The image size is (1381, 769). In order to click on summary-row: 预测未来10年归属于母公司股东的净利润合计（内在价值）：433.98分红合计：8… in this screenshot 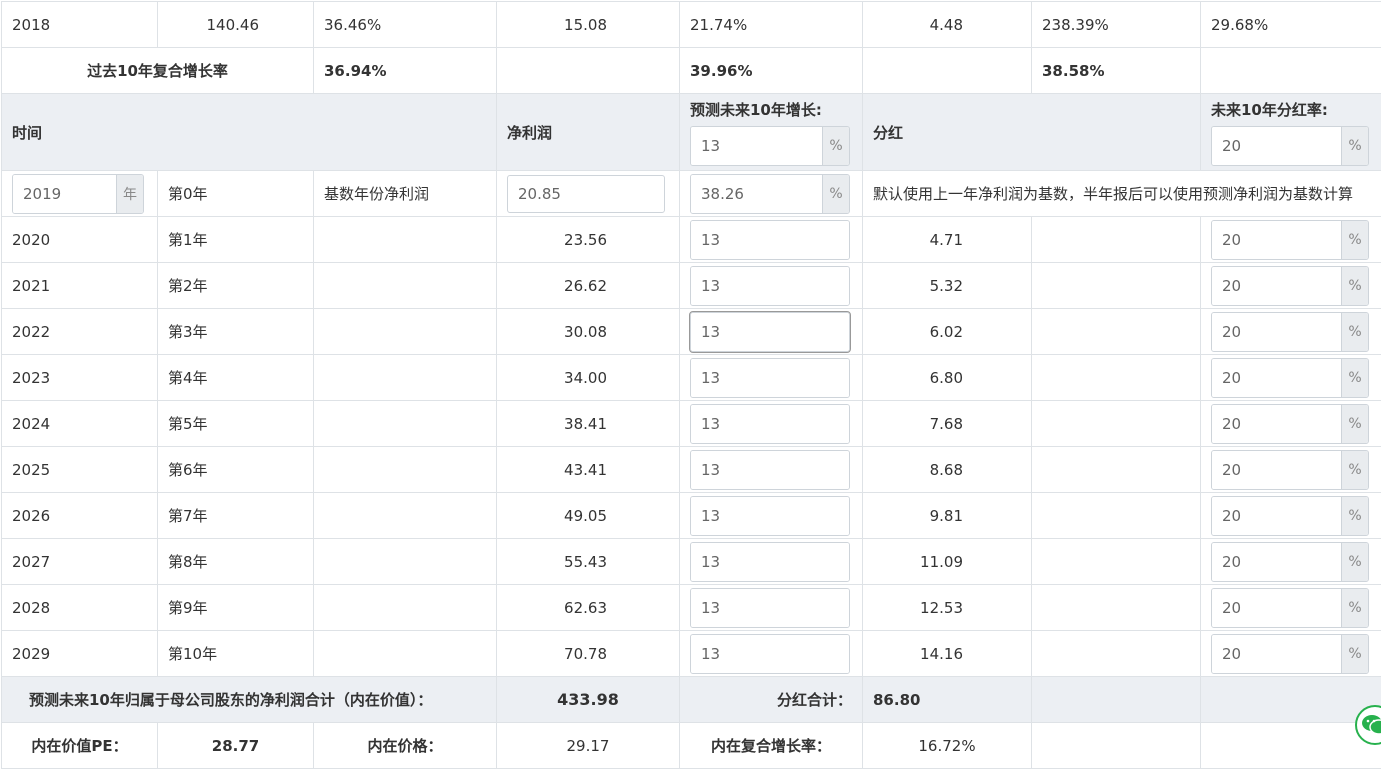, I will do `click(691, 700)`.